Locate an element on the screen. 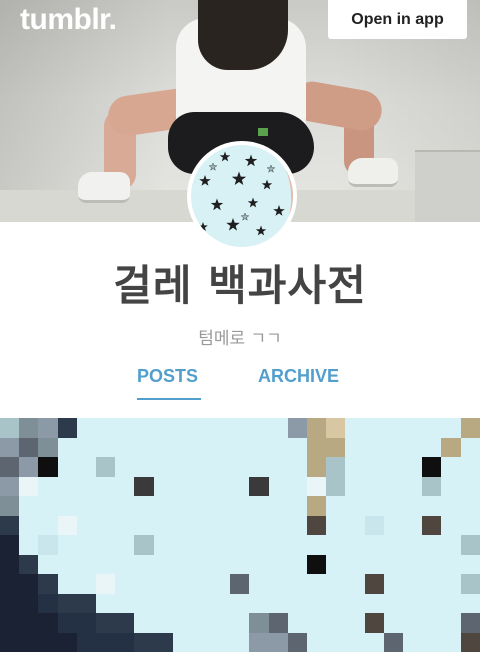  tab-archive: ARCHIVE is located at coordinates (298, 376).